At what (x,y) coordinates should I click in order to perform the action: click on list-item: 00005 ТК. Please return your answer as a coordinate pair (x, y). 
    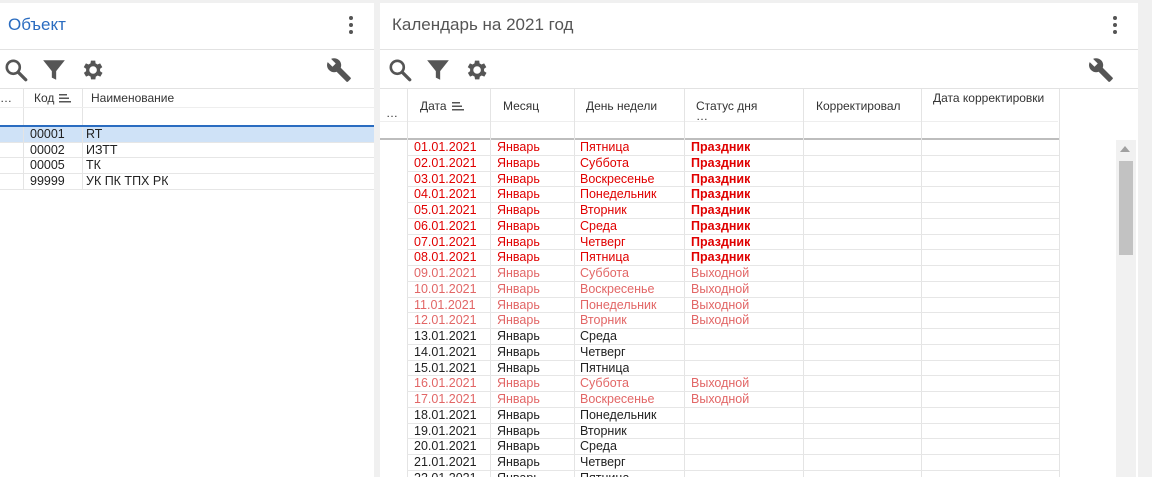
    Looking at the image, I should click on (187, 166).